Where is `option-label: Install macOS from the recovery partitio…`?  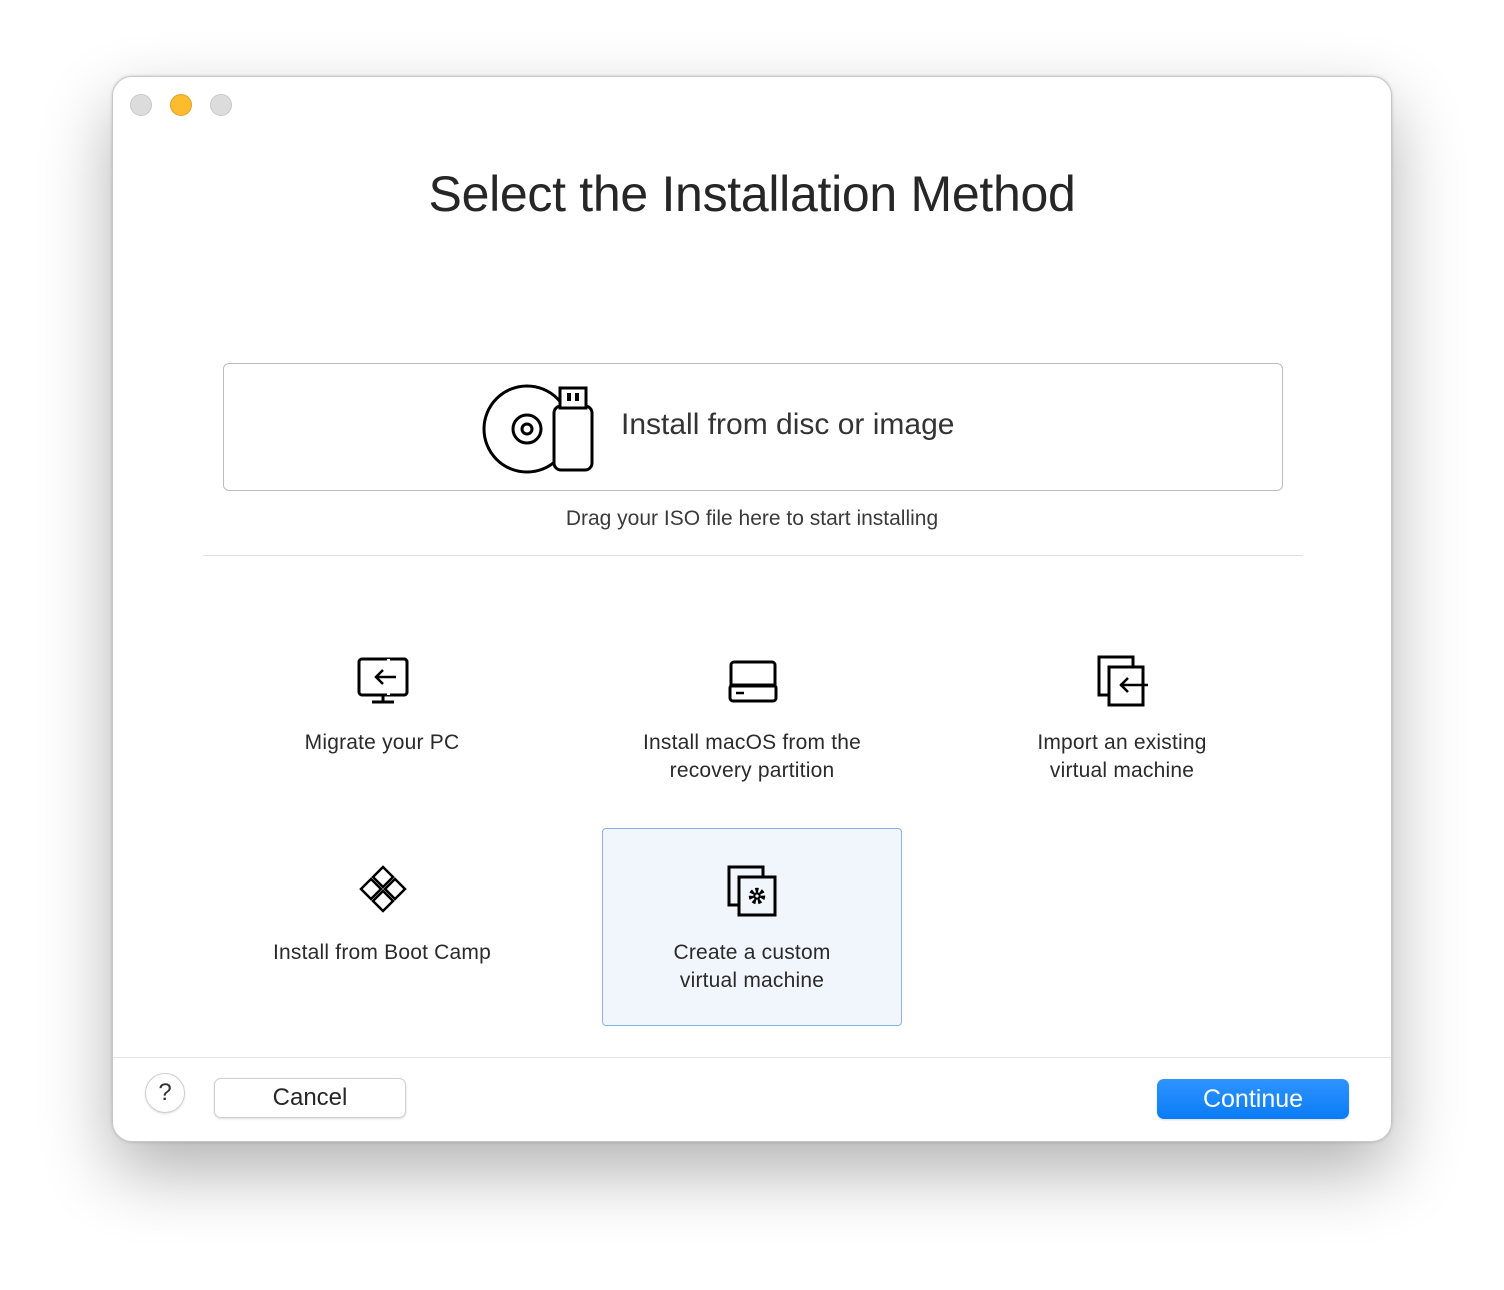 option-label: Install macOS from the recovery partitio… is located at coordinates (752, 756).